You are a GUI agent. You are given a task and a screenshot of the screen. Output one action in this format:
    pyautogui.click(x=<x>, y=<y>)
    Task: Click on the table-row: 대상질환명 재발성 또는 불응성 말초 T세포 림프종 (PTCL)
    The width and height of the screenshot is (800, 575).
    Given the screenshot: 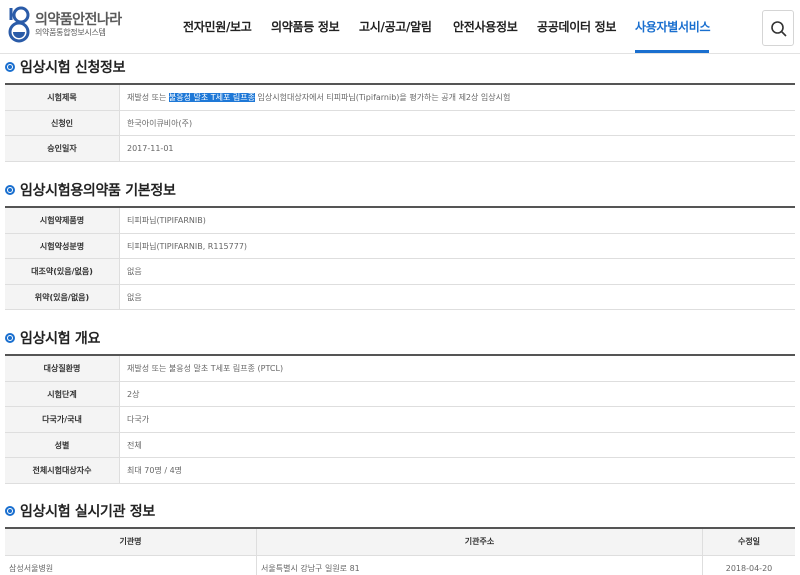 What is the action you would take?
    pyautogui.click(x=400, y=369)
    